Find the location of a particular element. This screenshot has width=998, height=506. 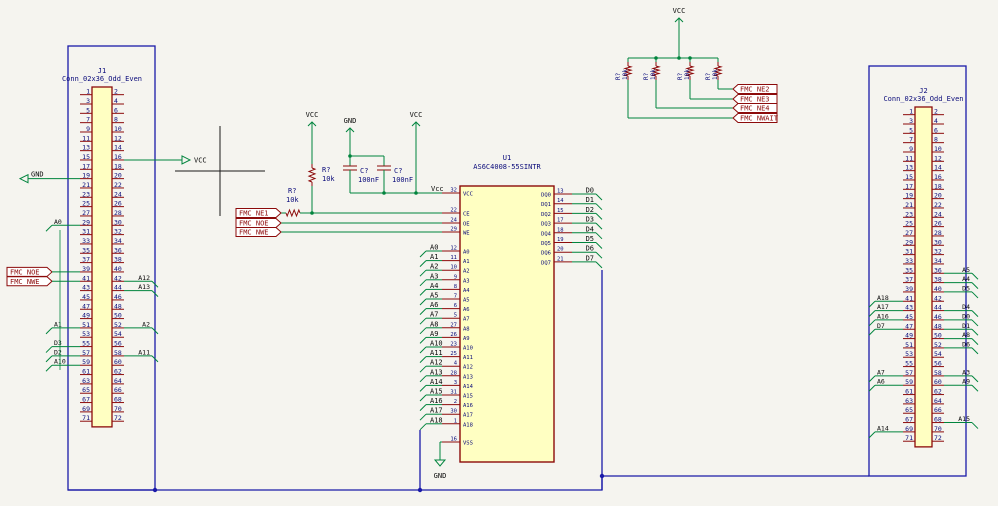

net-label: A5 is located at coordinates (434, 296).